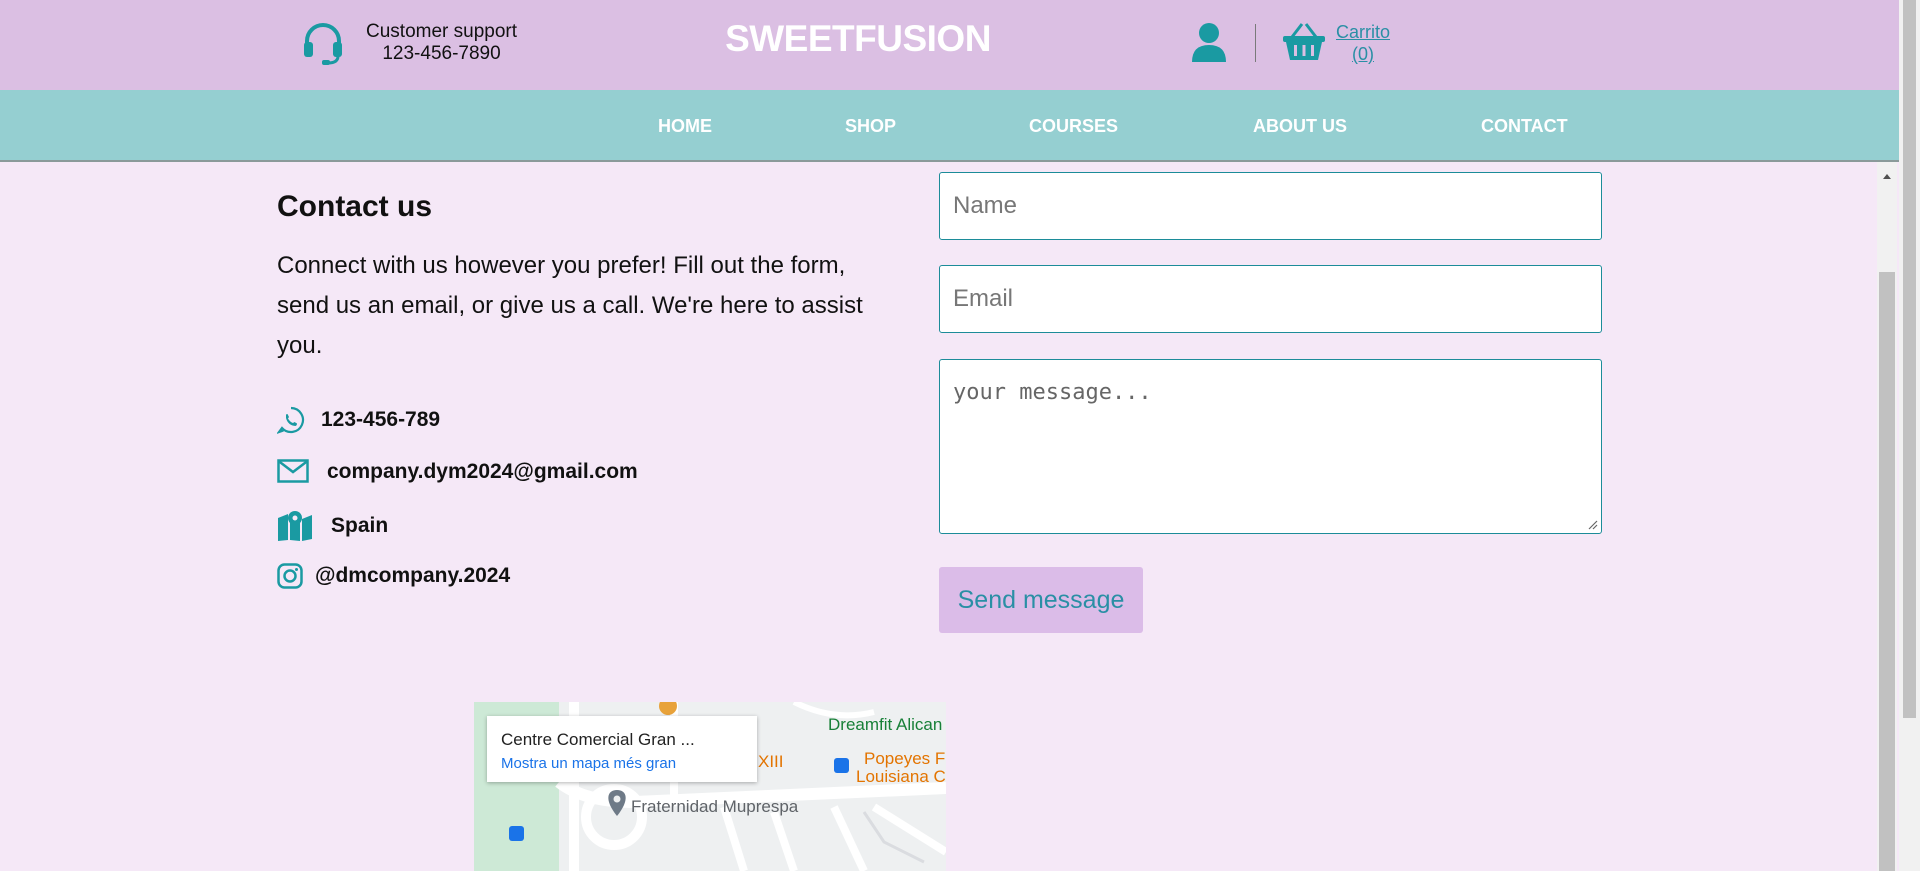 This screenshot has width=1920, height=871. I want to click on location-row: Spain, so click(332, 526).